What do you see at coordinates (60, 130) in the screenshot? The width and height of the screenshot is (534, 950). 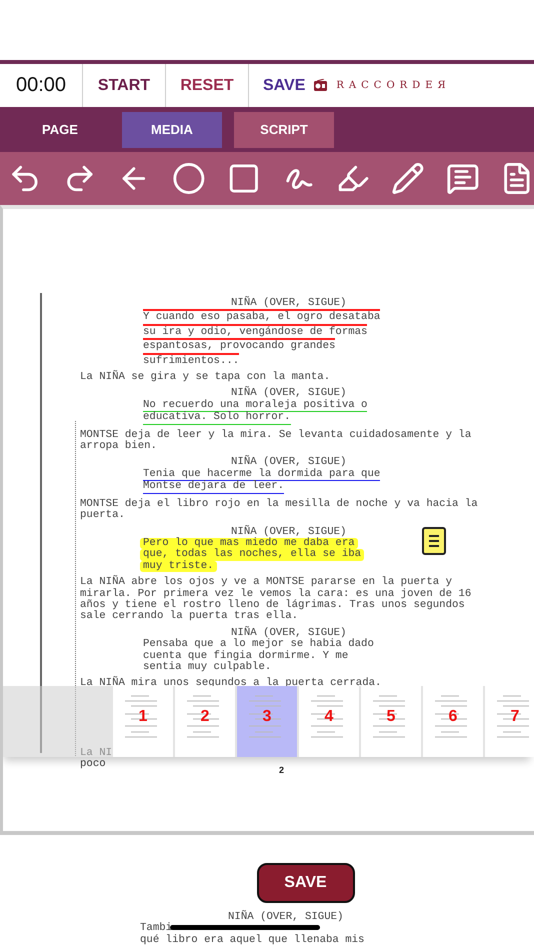 I see `tab: PAGE` at bounding box center [60, 130].